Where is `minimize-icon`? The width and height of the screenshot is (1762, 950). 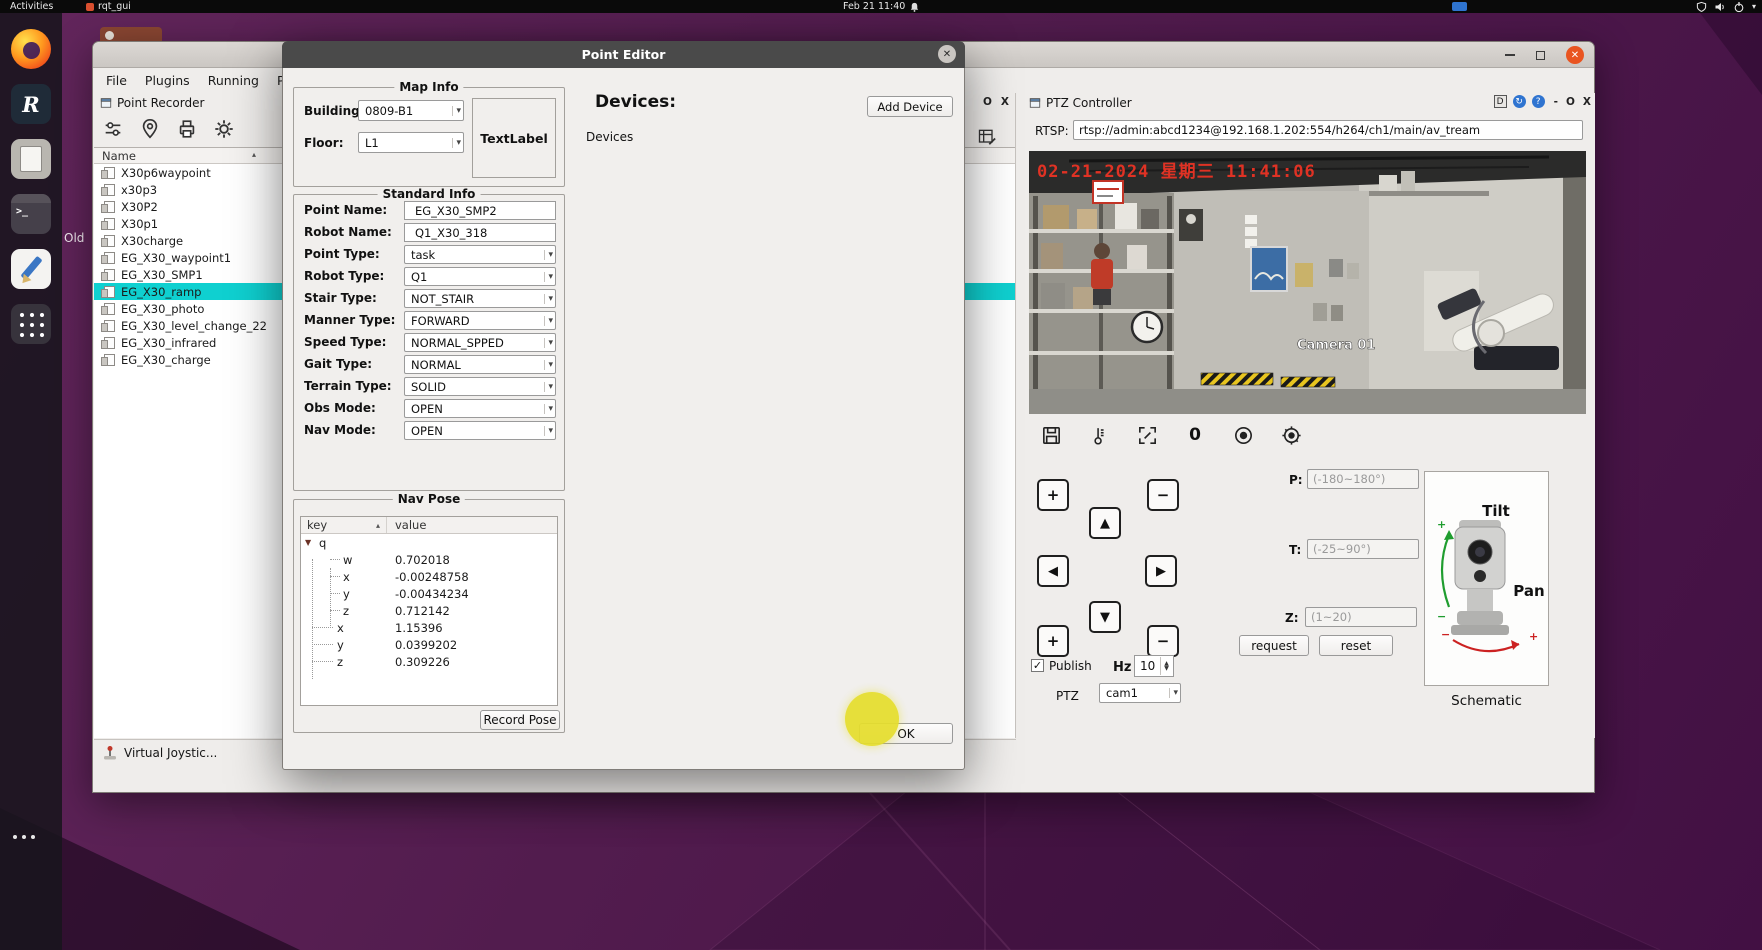
minimize-icon is located at coordinates (1510, 55).